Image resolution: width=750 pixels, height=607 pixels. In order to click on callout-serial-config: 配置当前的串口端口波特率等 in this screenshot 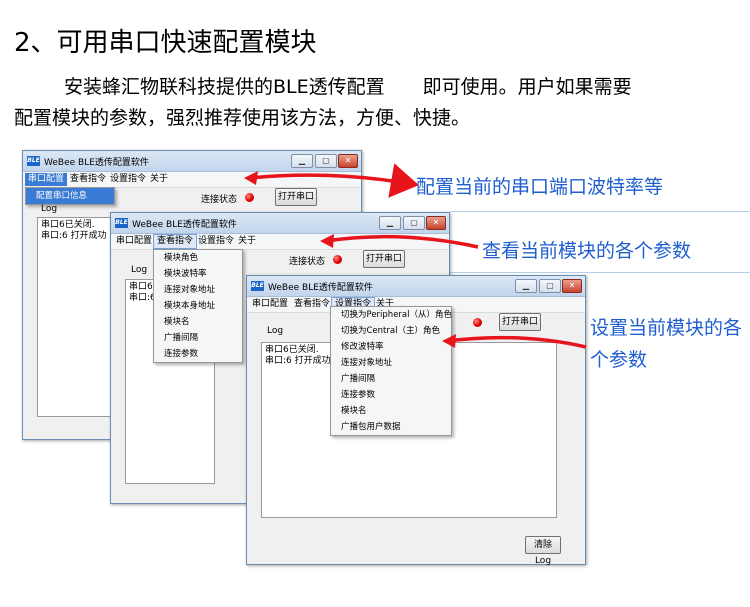, I will do `click(540, 187)`.